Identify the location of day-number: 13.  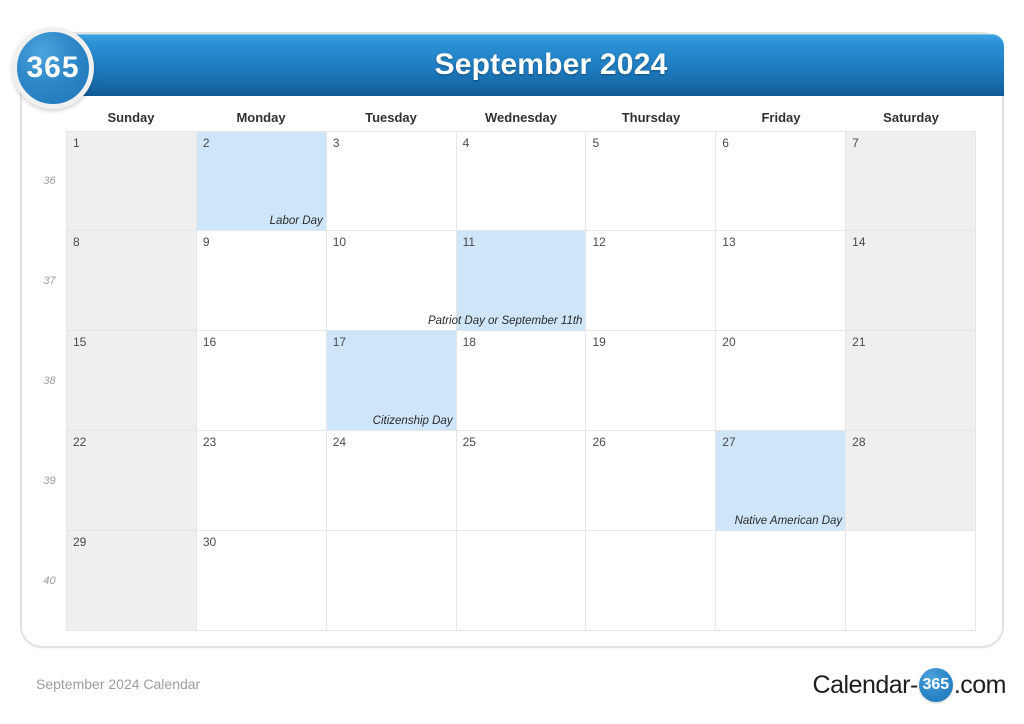
(729, 242).